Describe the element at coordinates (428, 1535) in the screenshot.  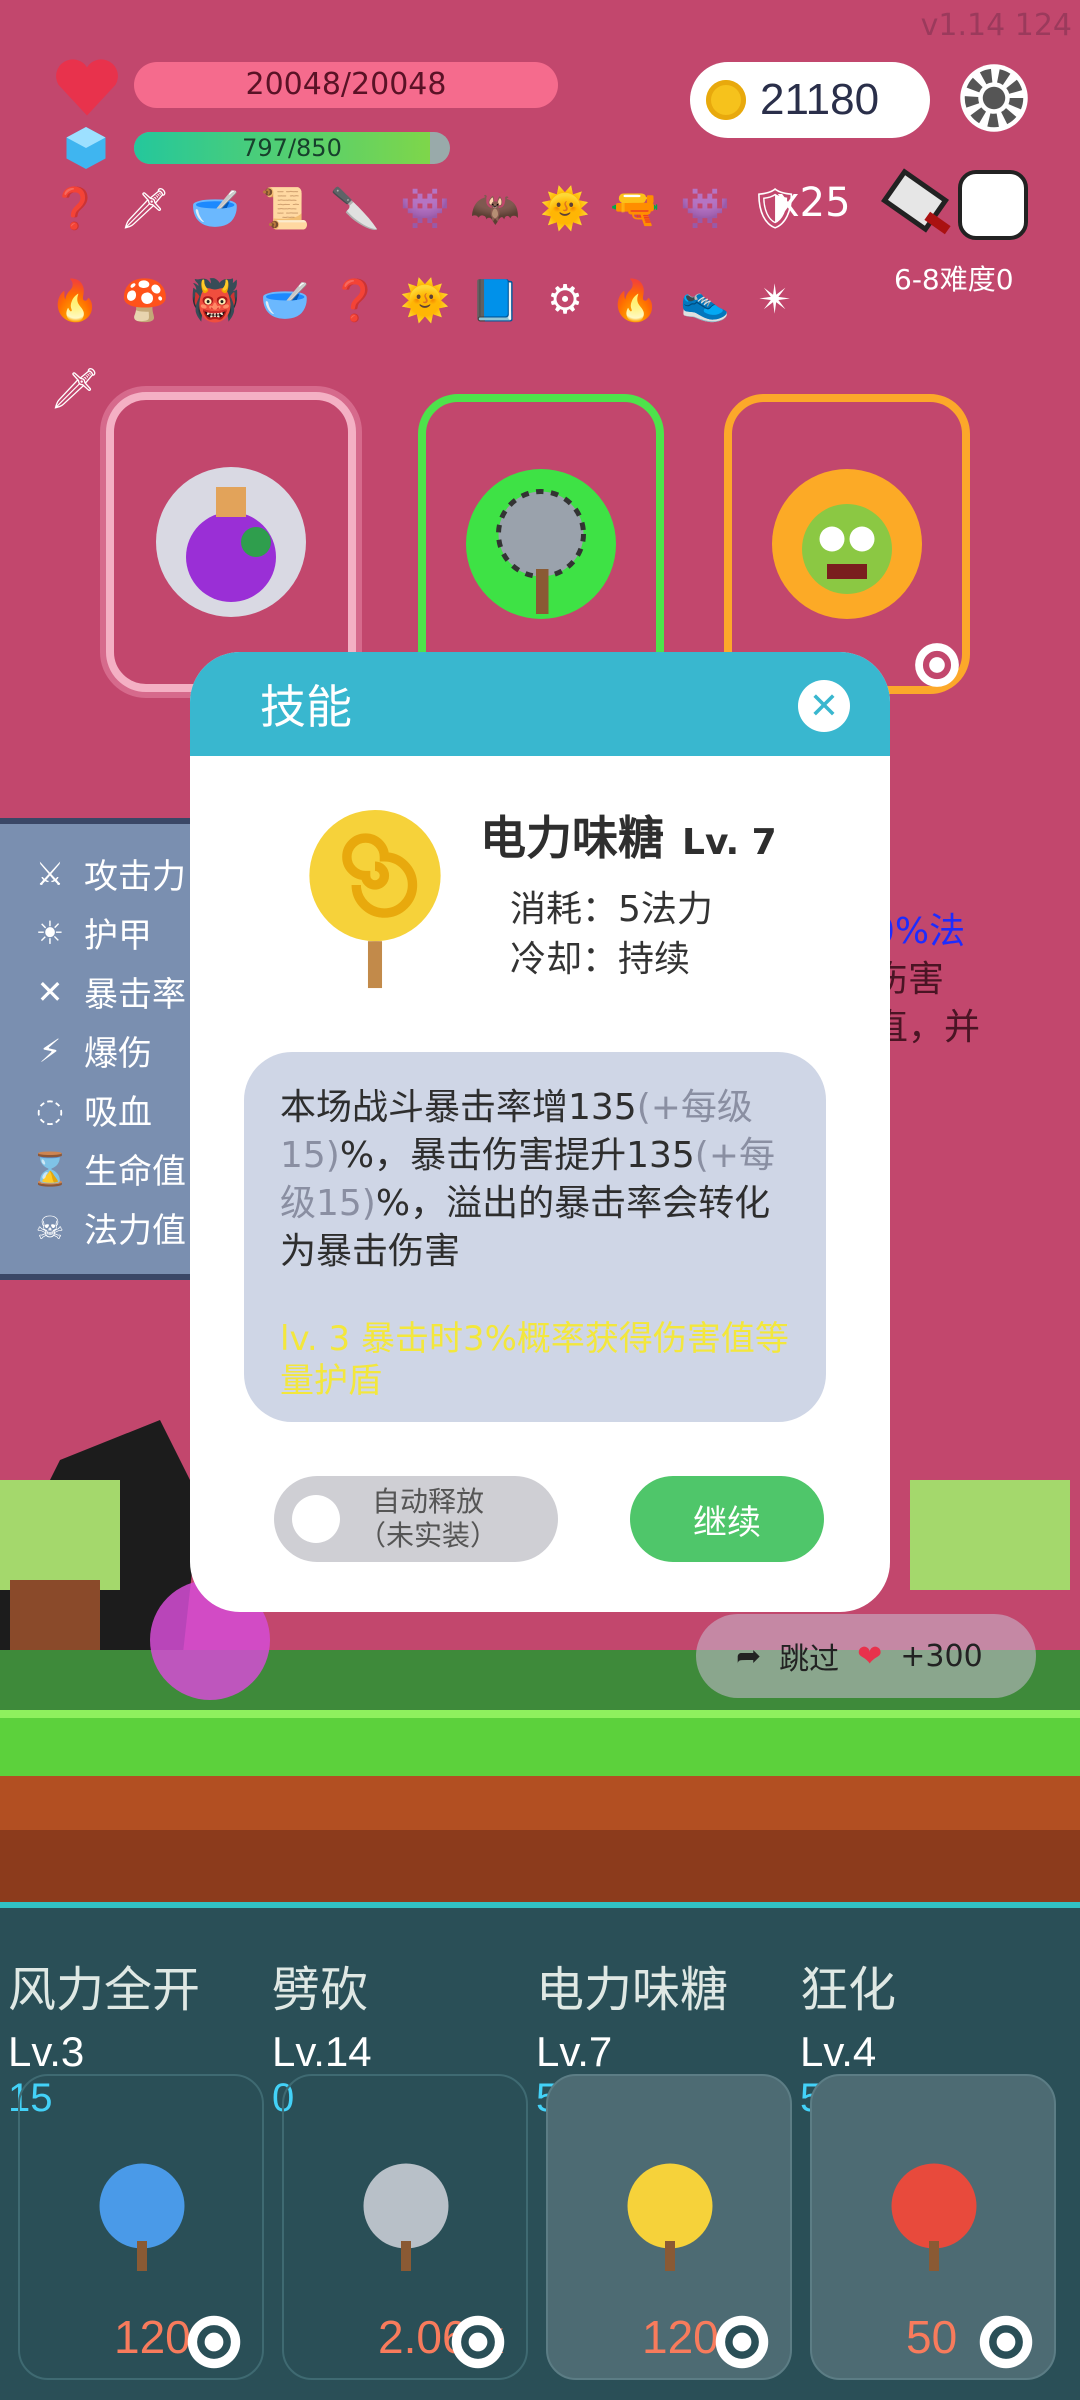
I see `auto-cast-note: （未实装）` at that location.